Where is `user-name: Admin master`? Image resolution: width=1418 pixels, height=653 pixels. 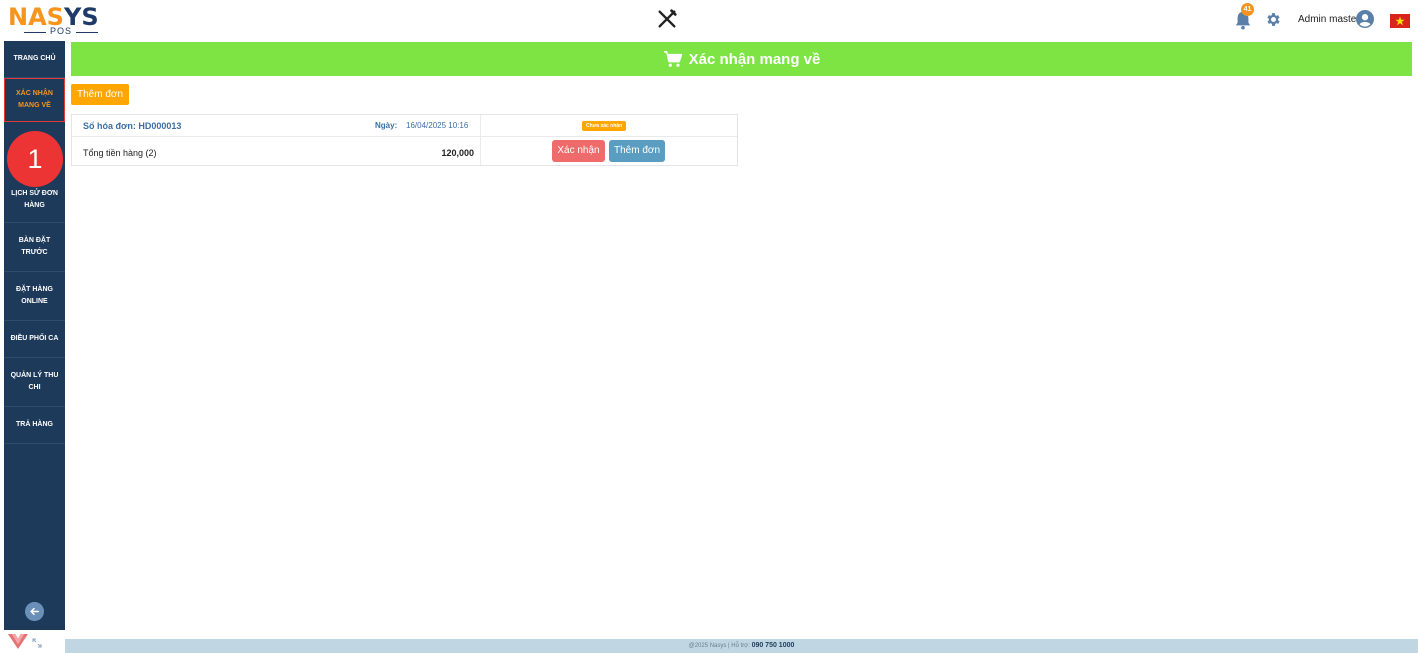
user-name: Admin master is located at coordinates (1329, 19).